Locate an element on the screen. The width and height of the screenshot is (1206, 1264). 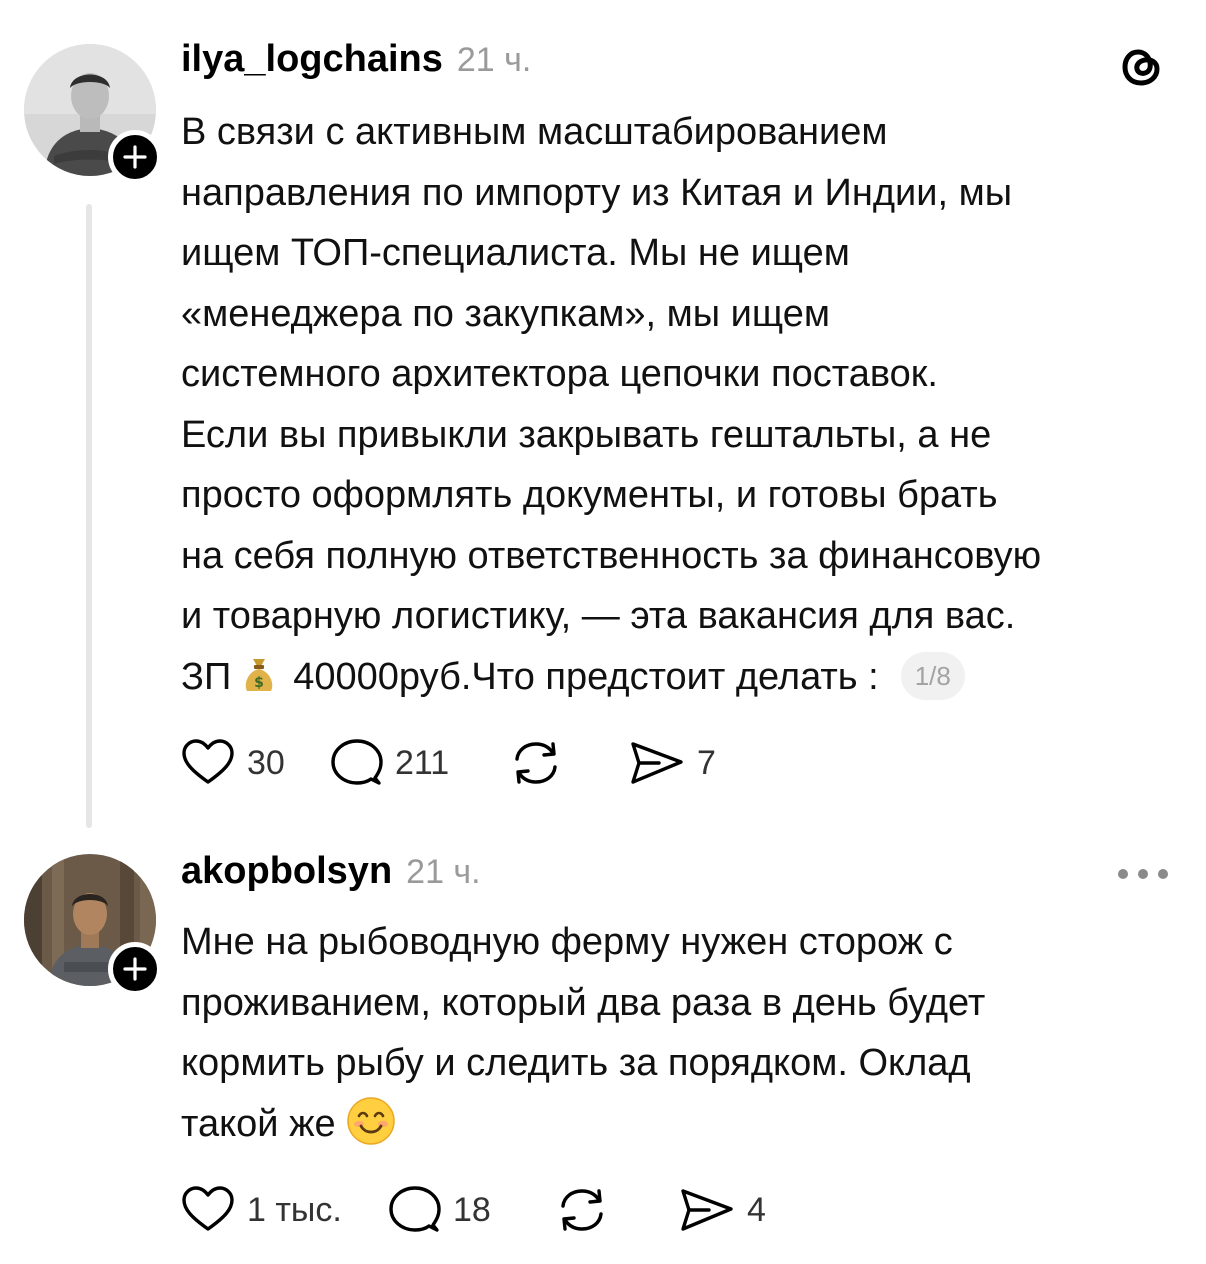
reply-count: 211 is located at coordinates (422, 762).